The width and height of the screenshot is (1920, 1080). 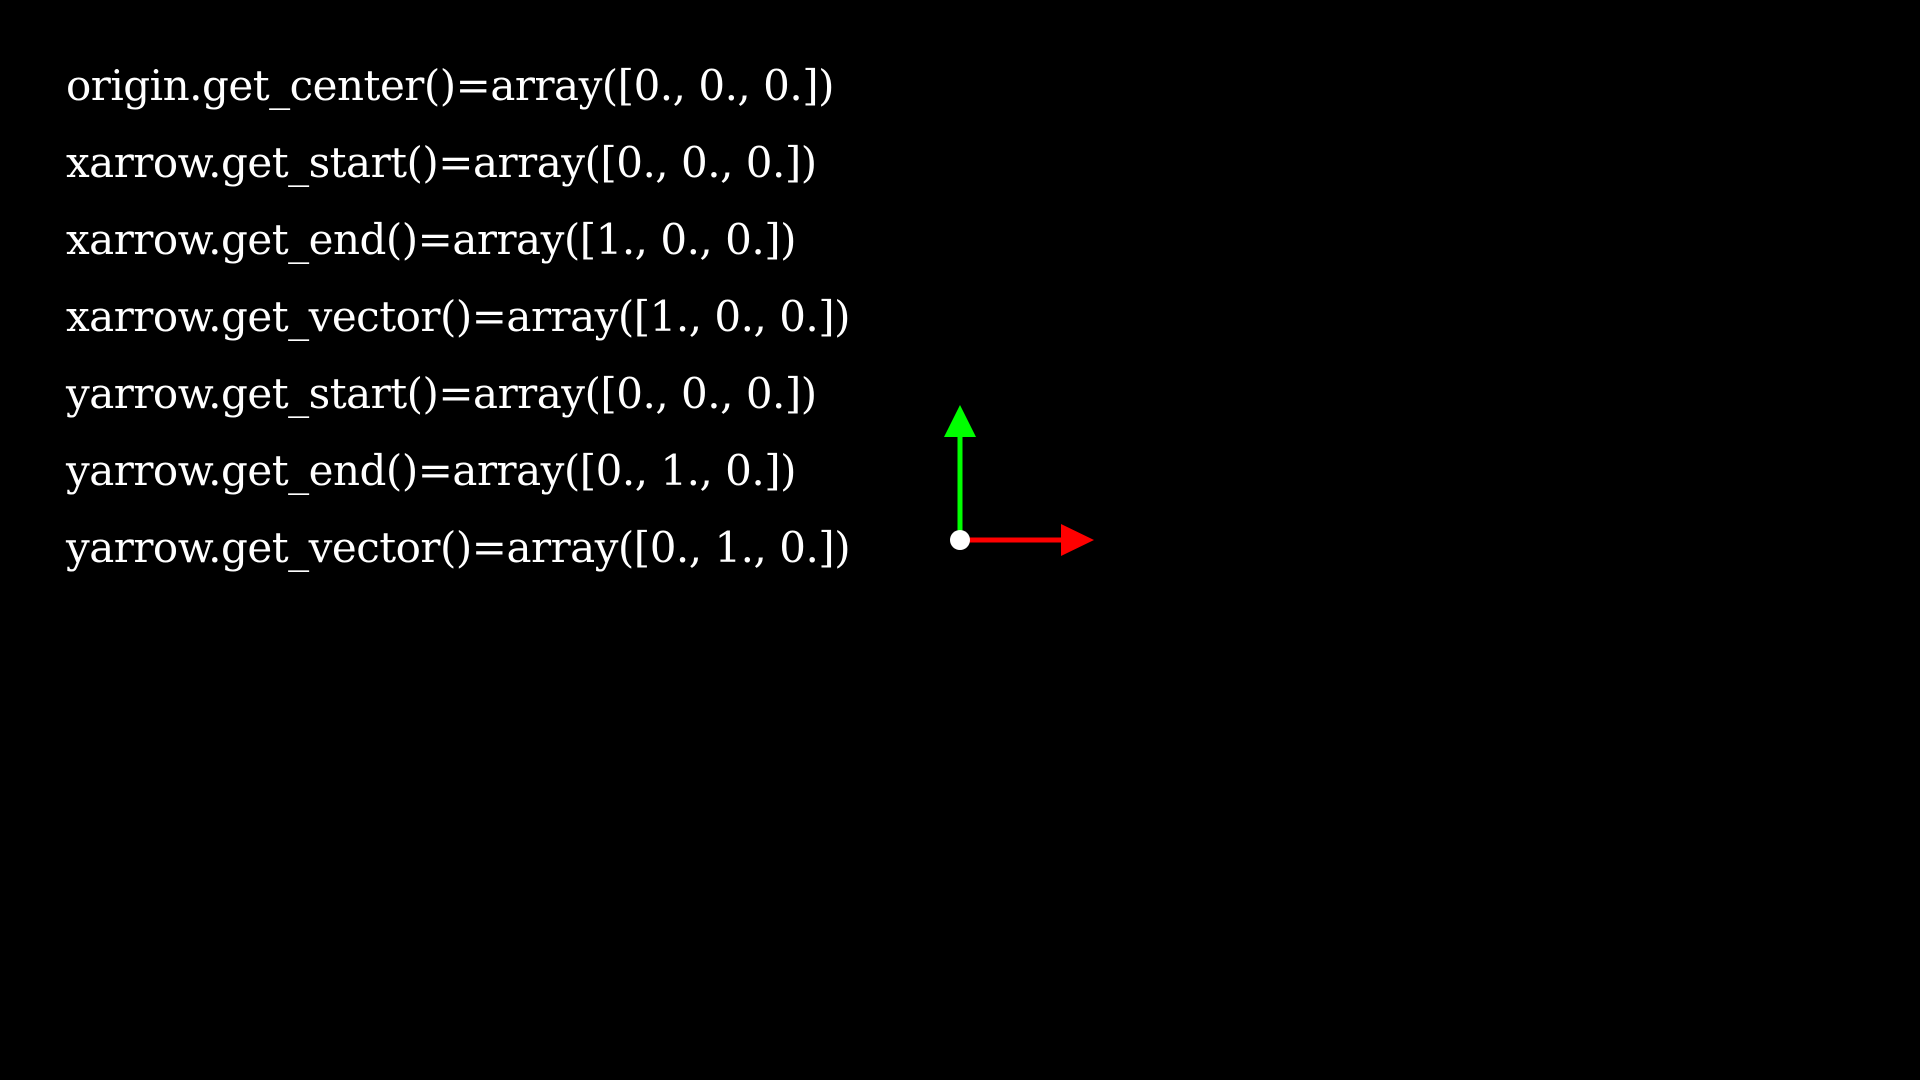 What do you see at coordinates (960, 472) in the screenshot?
I see `y-arrow-icon` at bounding box center [960, 472].